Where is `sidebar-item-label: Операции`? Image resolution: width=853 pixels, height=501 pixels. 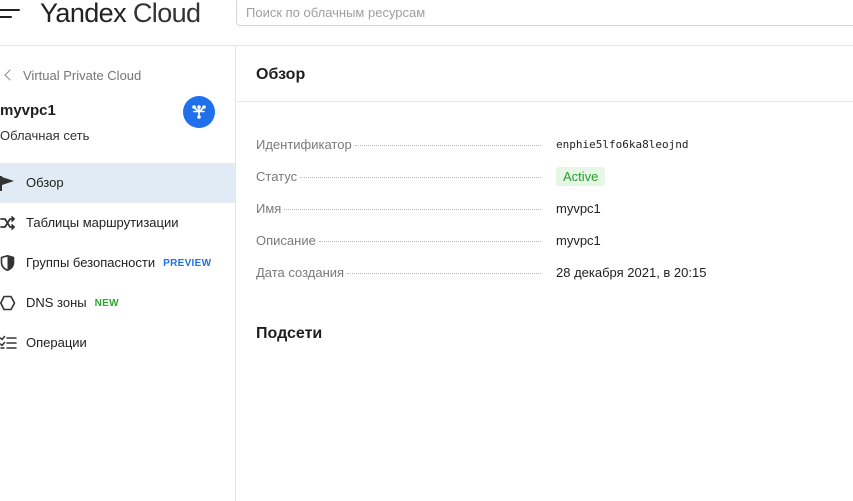 sidebar-item-label: Операции is located at coordinates (56, 342).